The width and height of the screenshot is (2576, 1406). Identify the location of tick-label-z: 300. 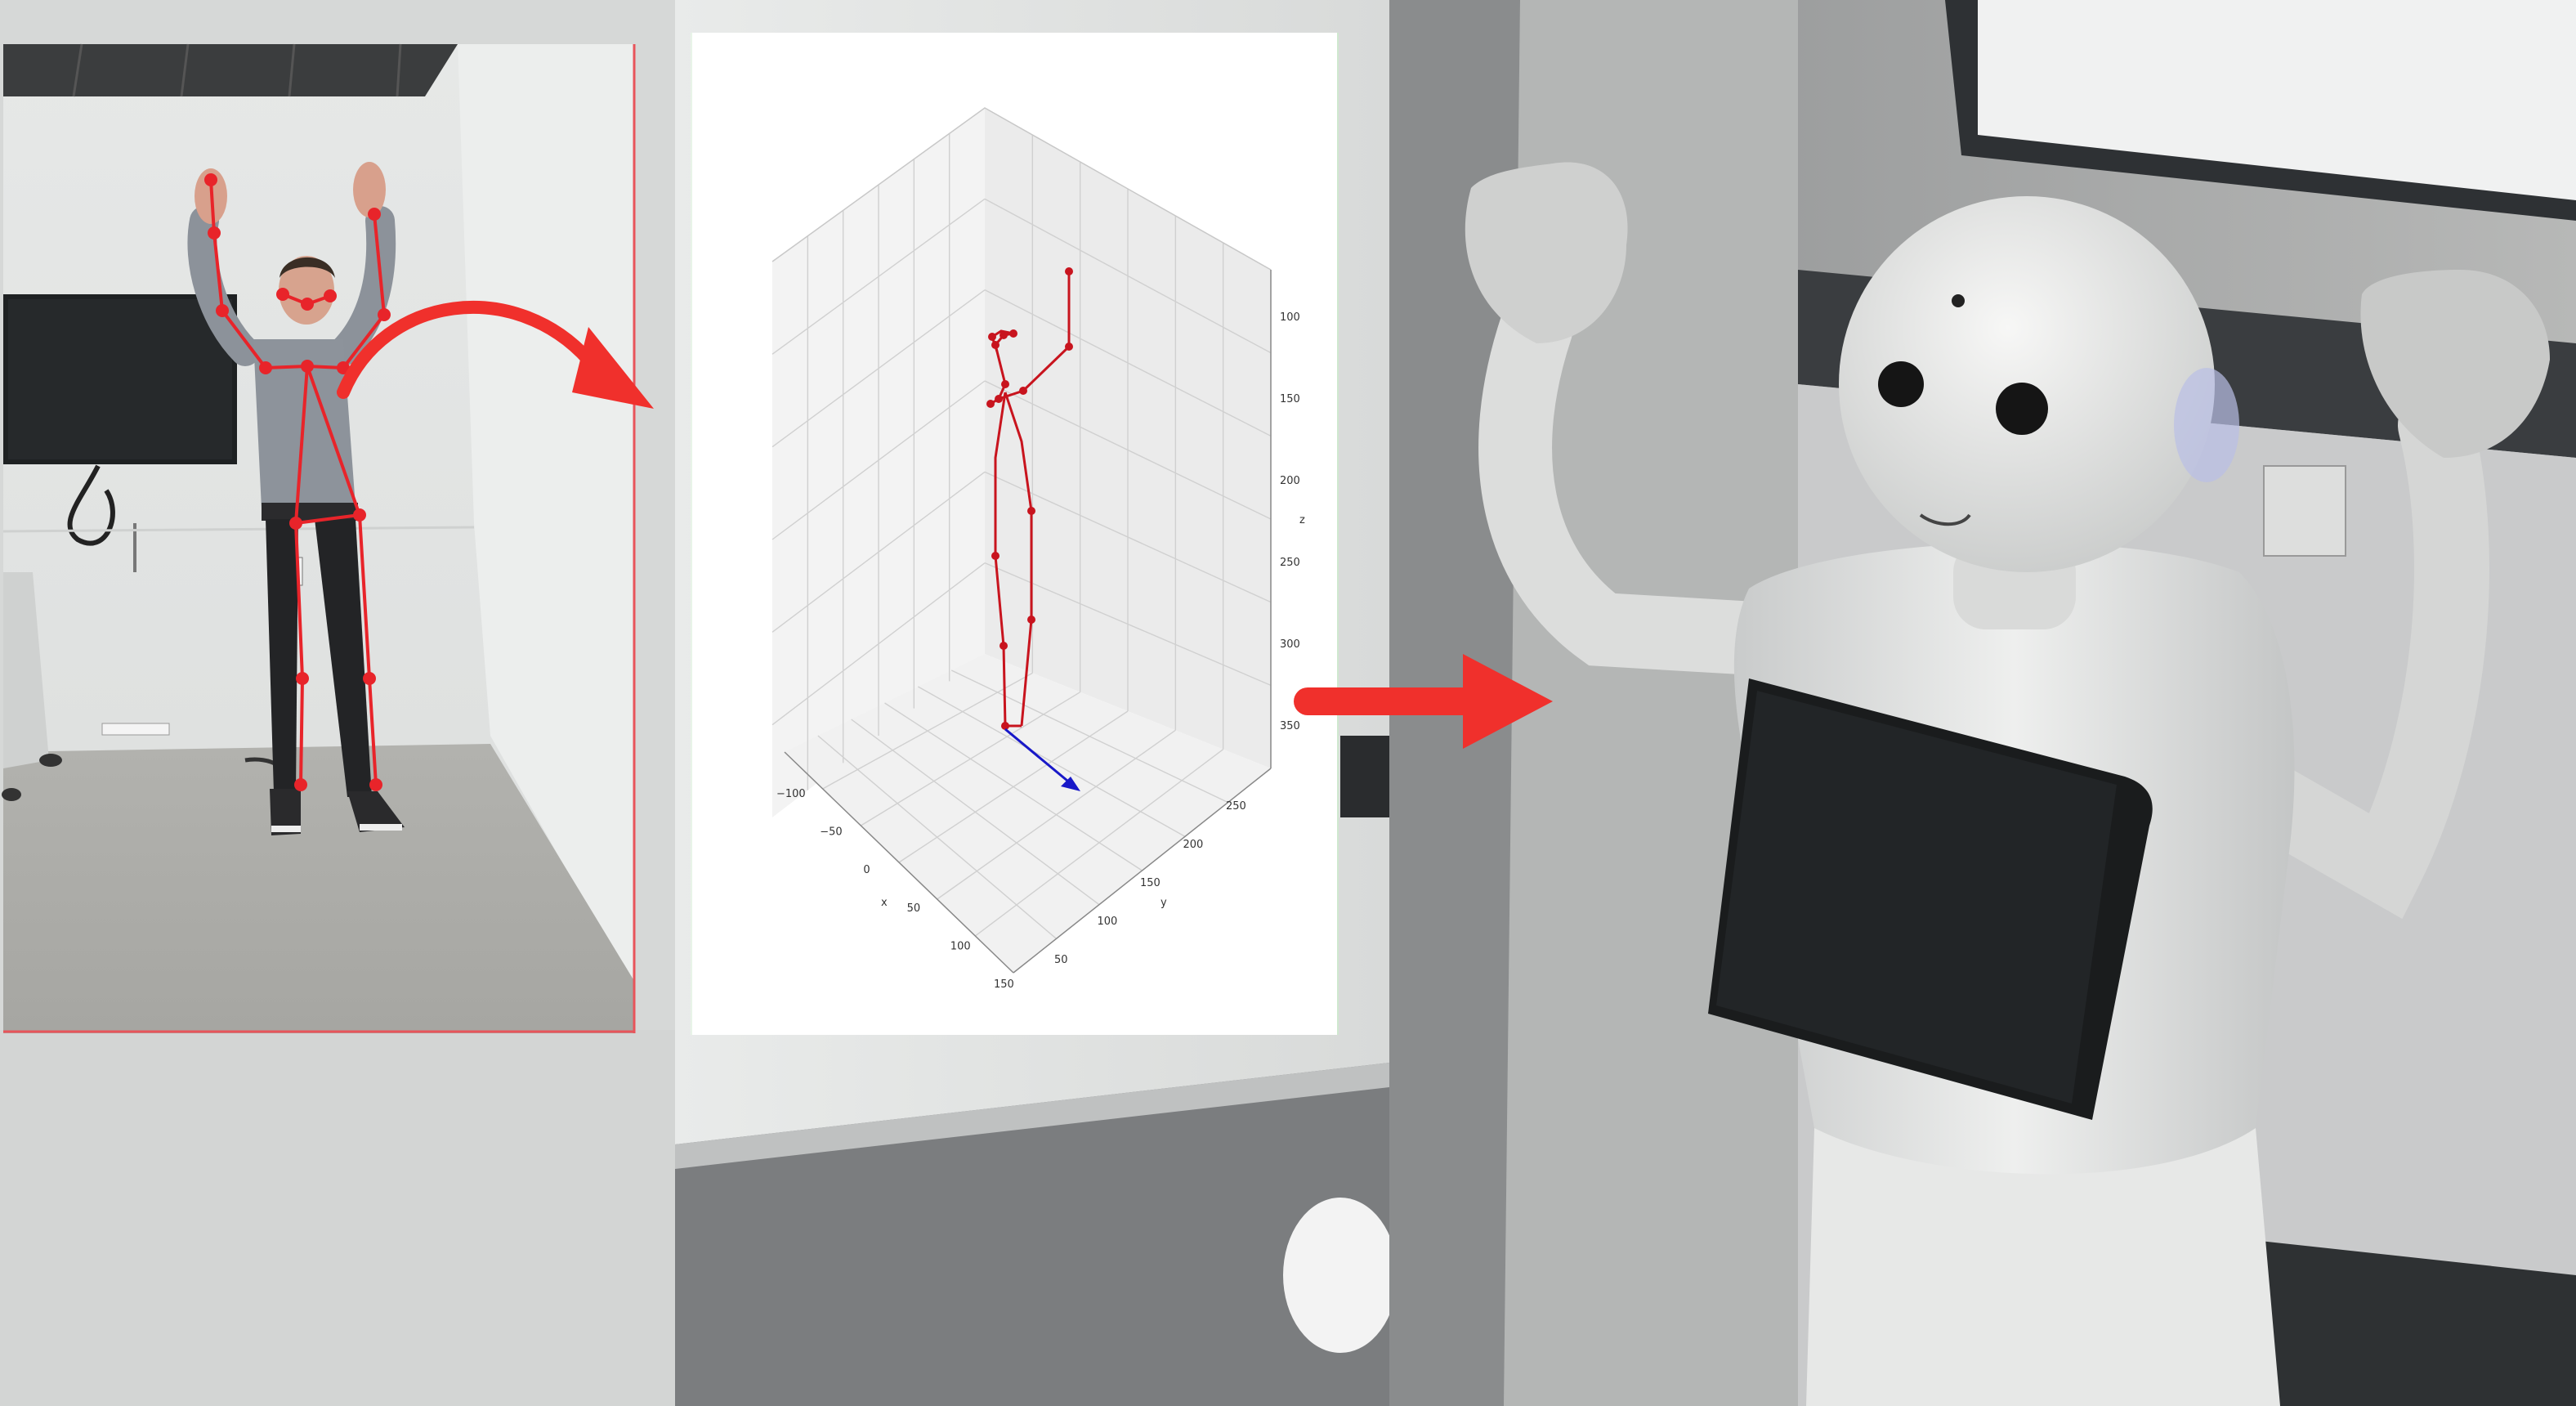
(1290, 644).